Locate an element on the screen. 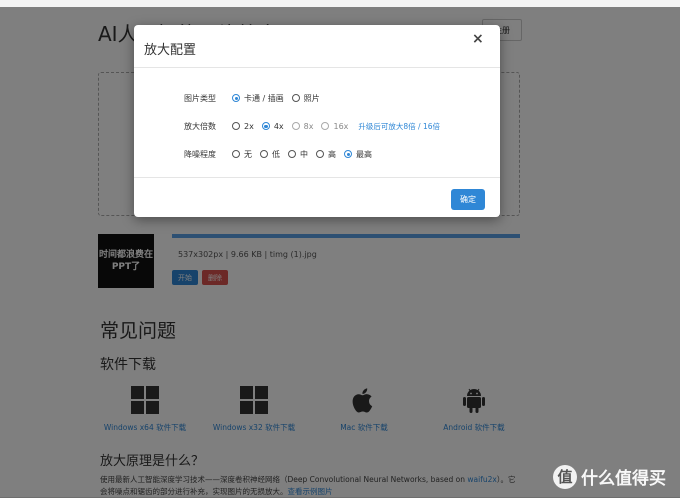  scale-label: 放大倍数 is located at coordinates (200, 126).